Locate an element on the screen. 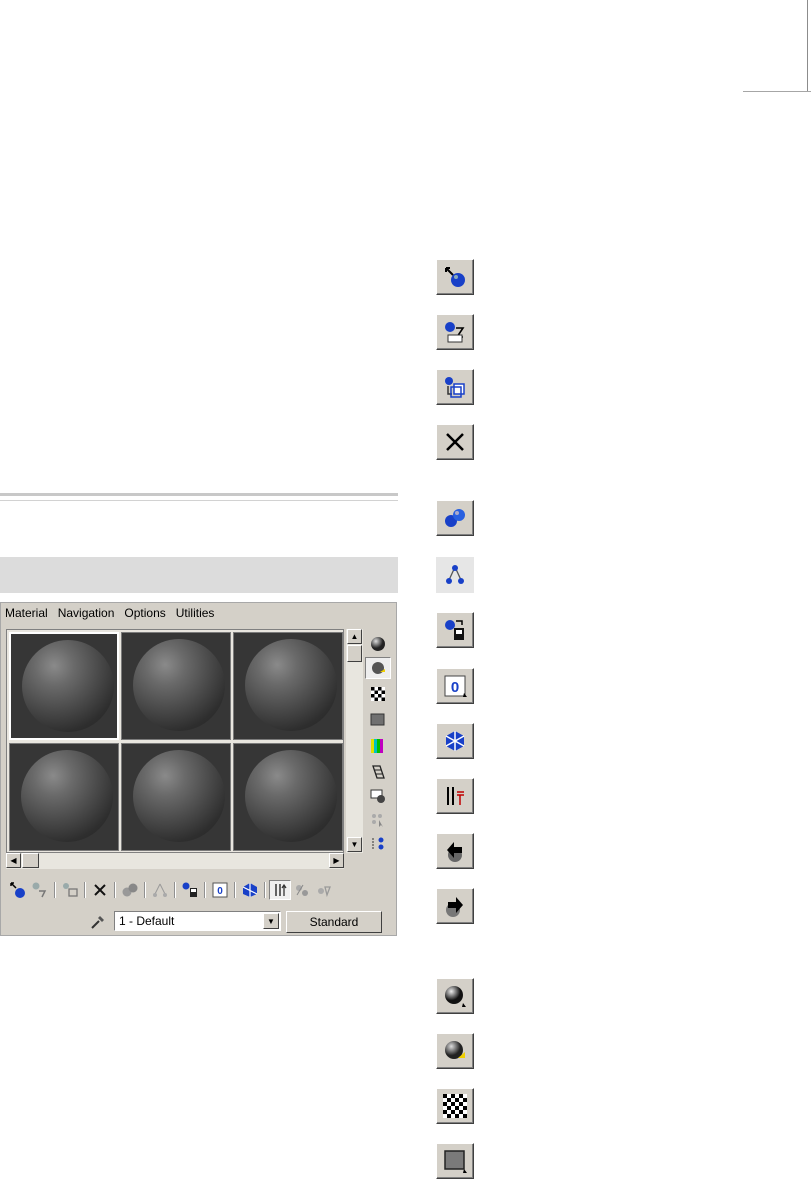  material-map-navigator-icon is located at coordinates (378, 844).